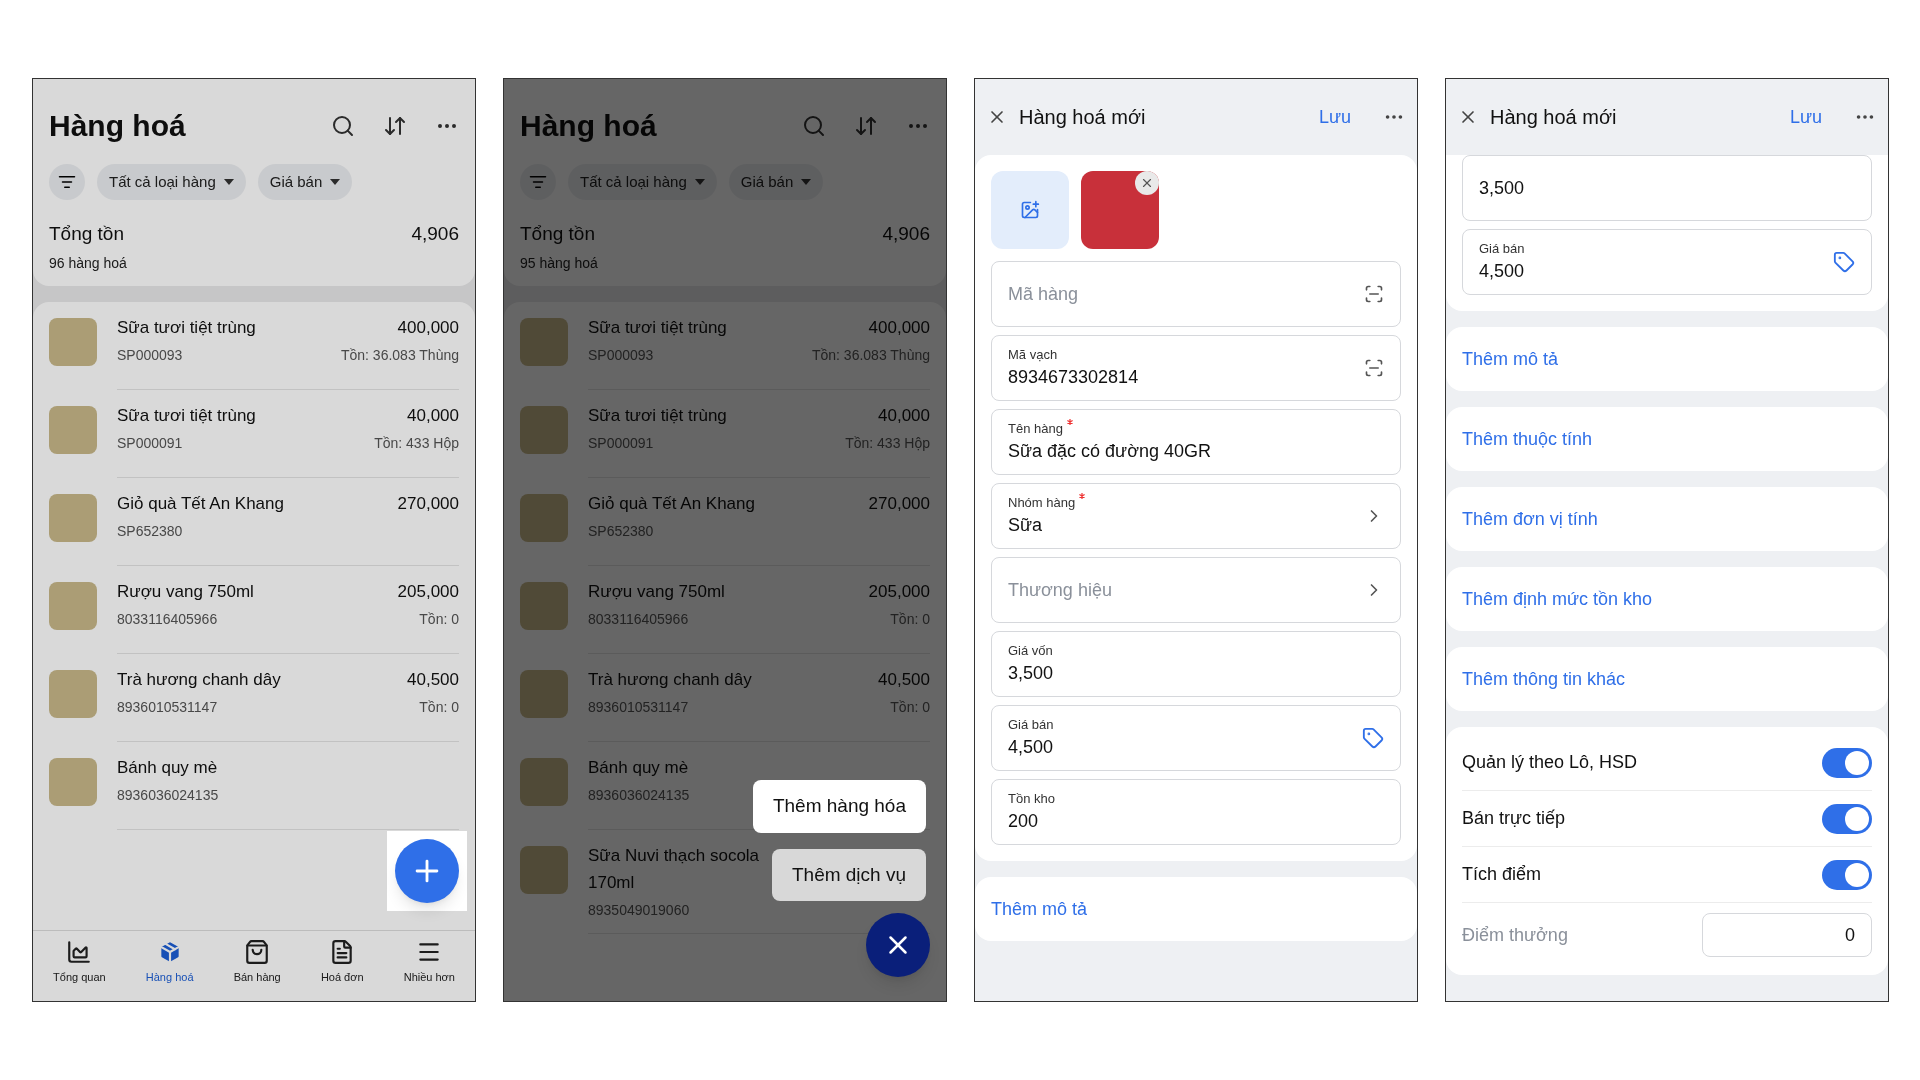 This screenshot has height=1080, width=1920. Describe the element at coordinates (674, 869) in the screenshot. I see `product-name: Sữa Nuvi thạch socola 170ml` at that location.